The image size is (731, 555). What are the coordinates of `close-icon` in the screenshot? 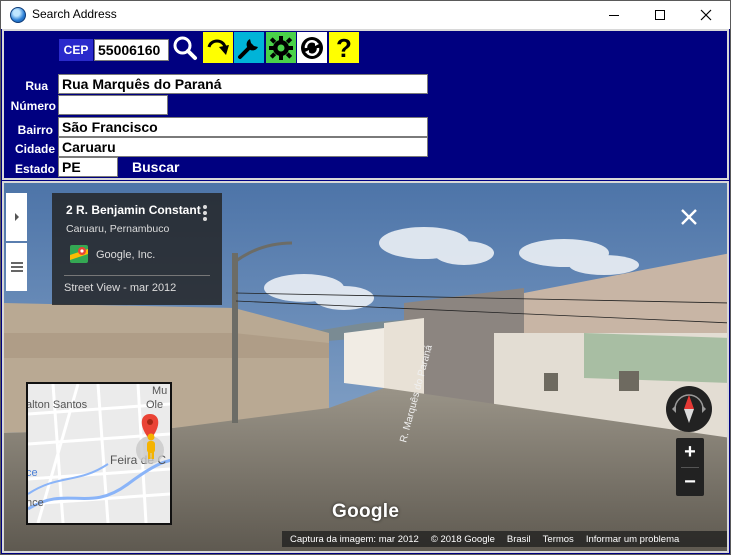 It's located at (706, 15).